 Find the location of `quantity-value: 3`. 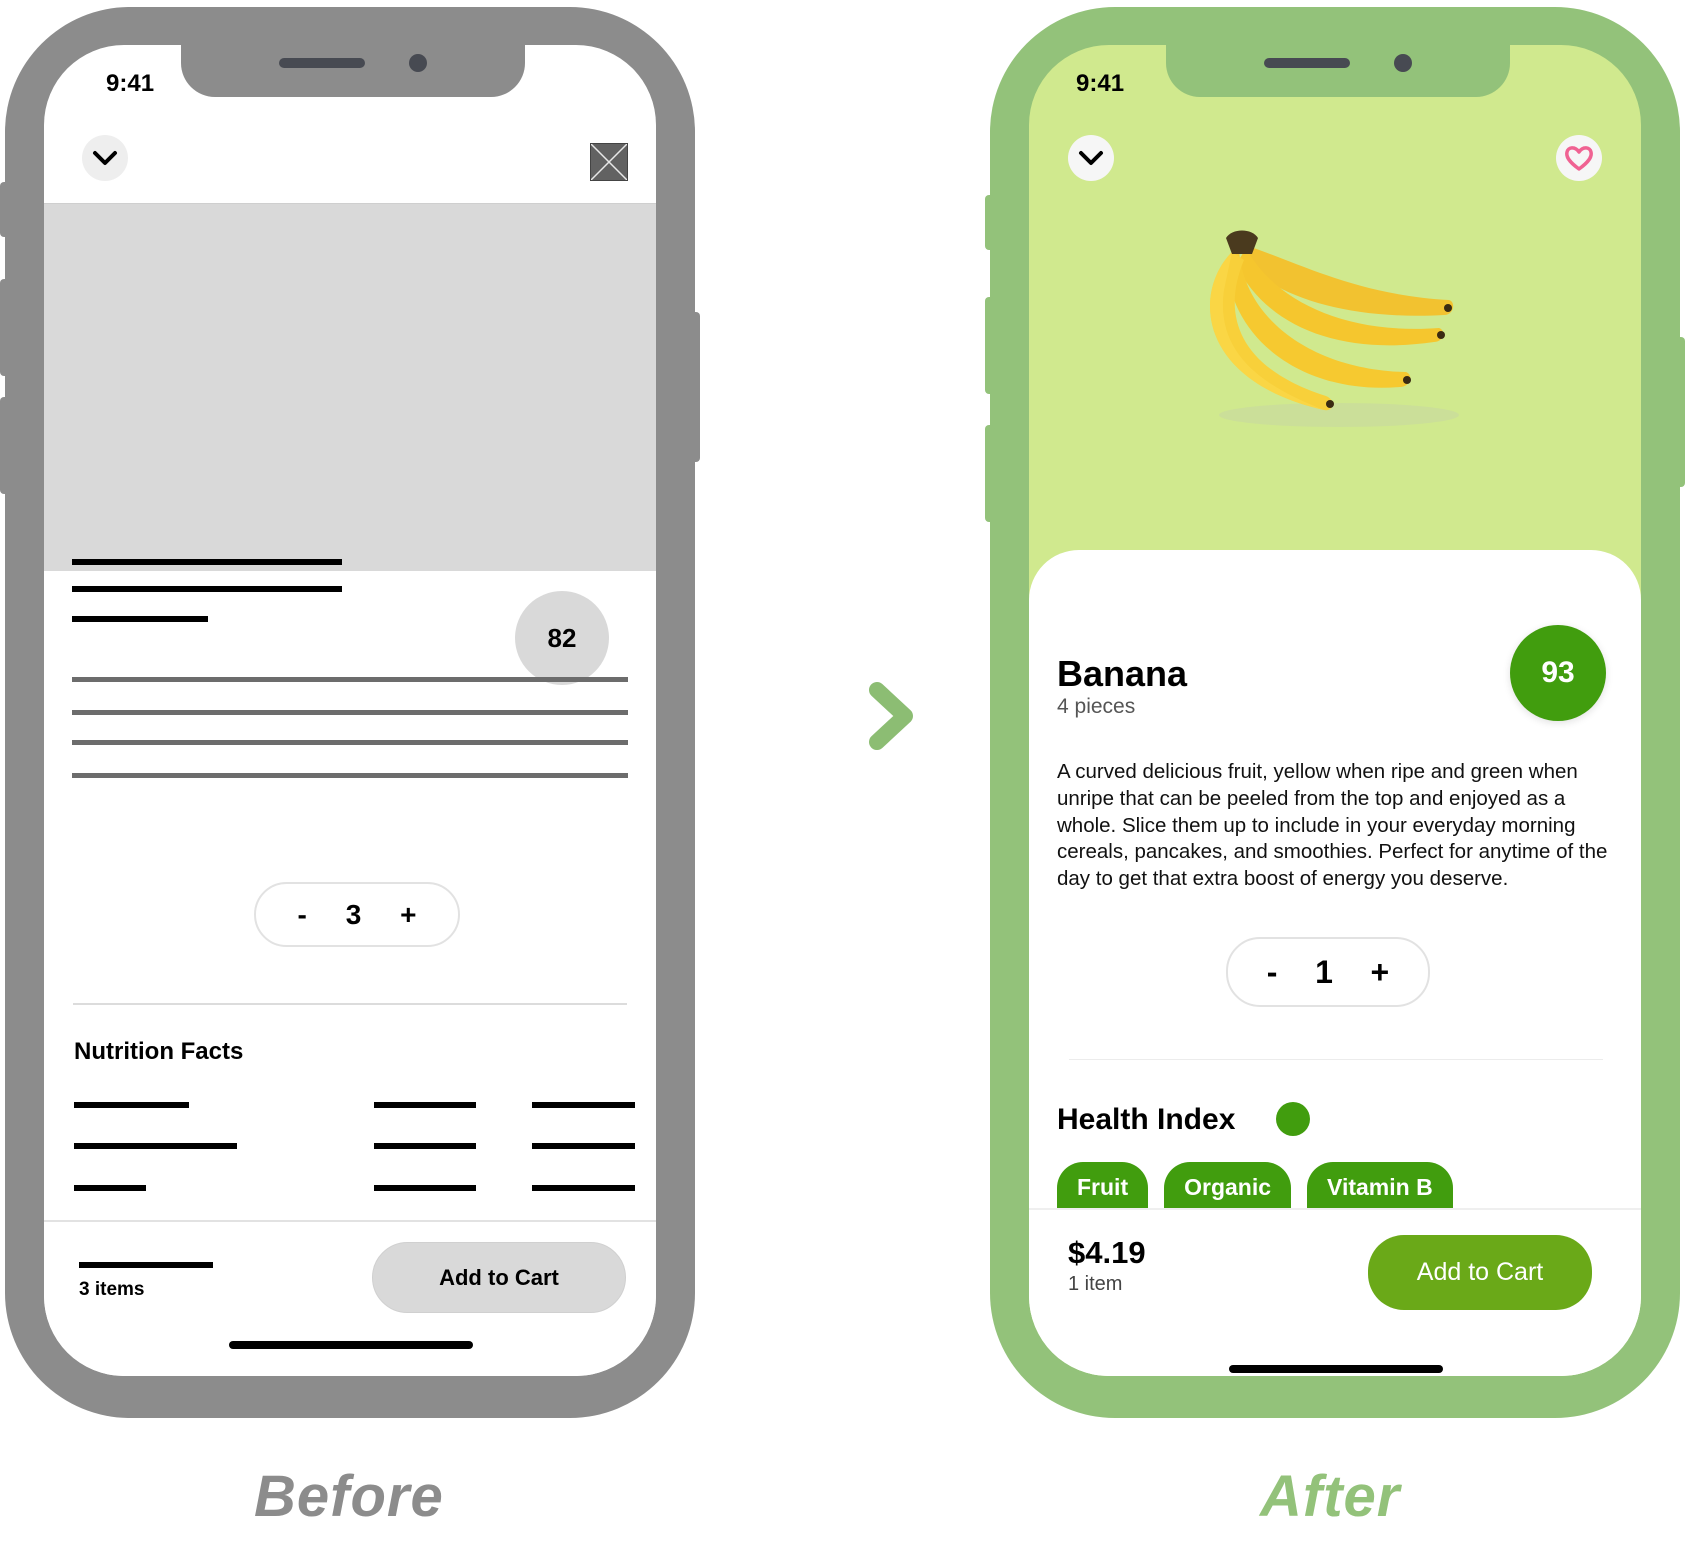

quantity-value: 3 is located at coordinates (353, 914).